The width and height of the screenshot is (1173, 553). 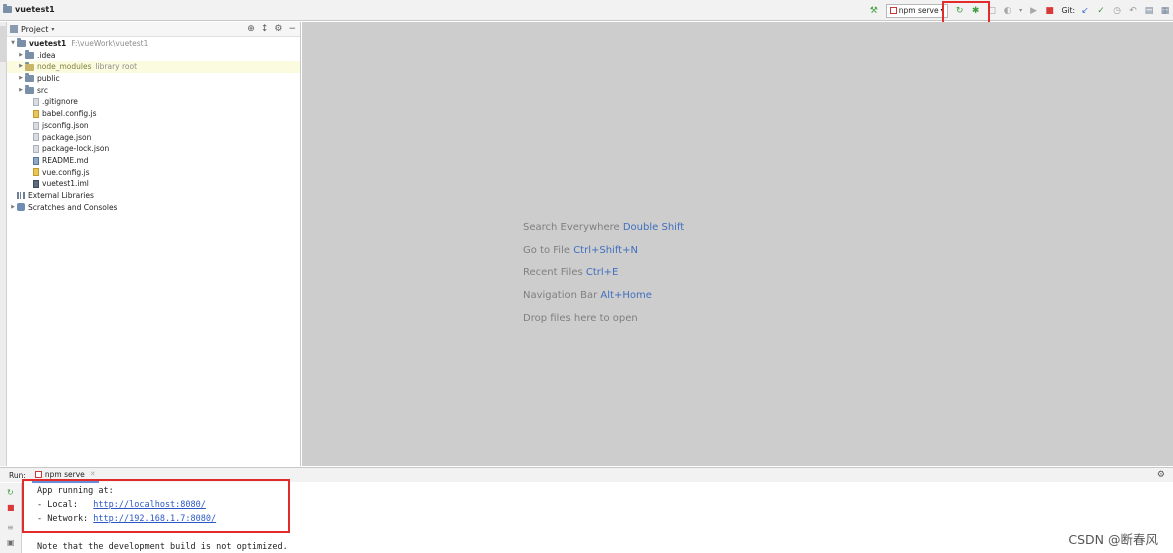 I want to click on hide-minus-icon: −, so click(x=292, y=29).